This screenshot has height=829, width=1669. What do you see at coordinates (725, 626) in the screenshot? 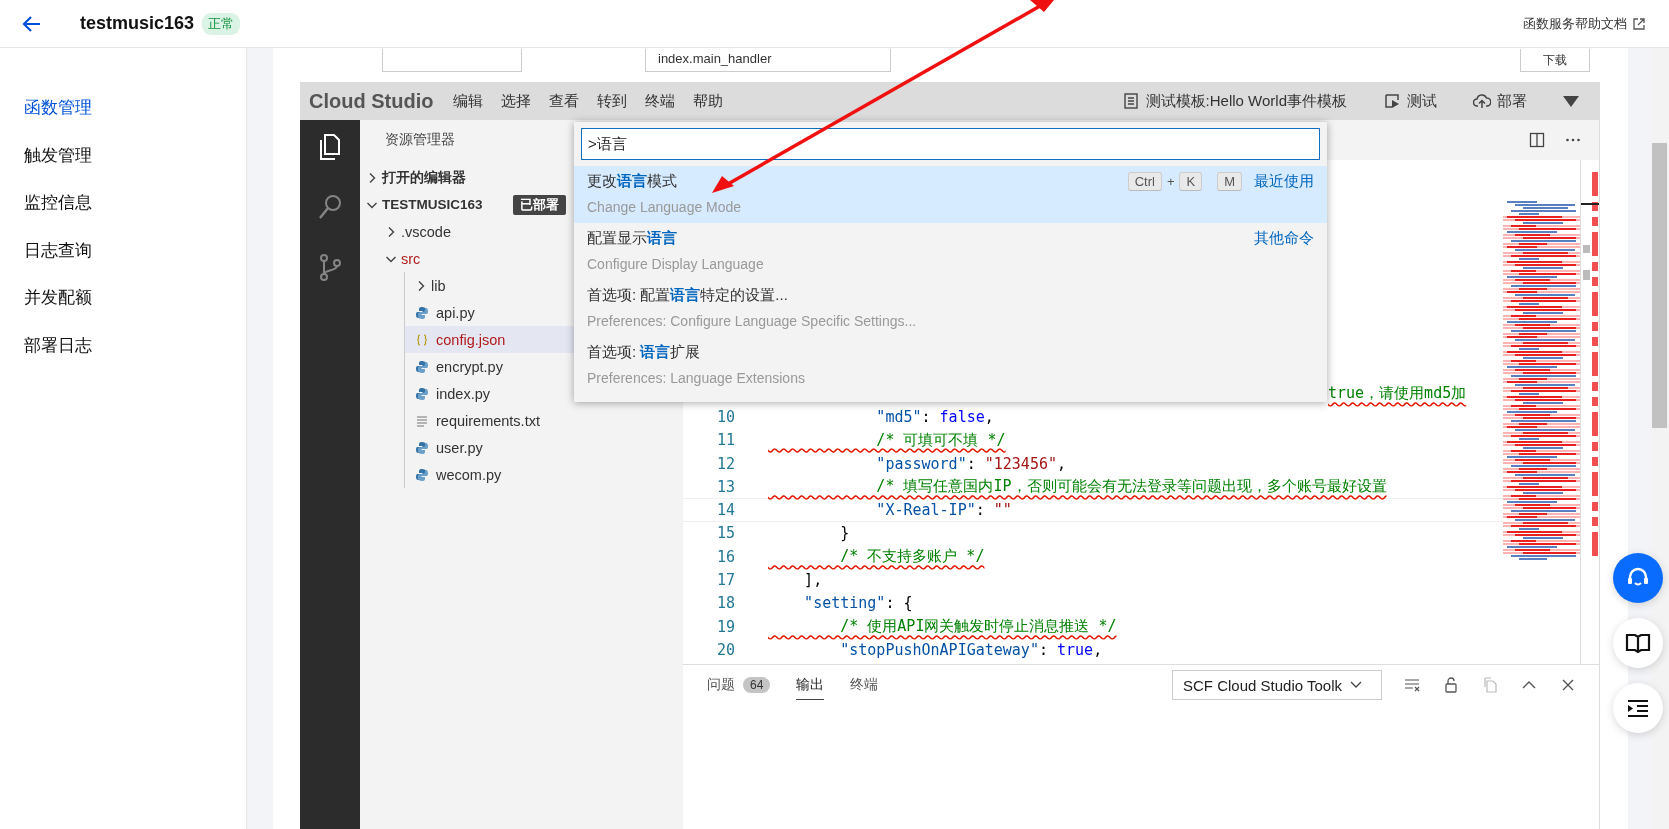
I see `line-number: 19` at bounding box center [725, 626].